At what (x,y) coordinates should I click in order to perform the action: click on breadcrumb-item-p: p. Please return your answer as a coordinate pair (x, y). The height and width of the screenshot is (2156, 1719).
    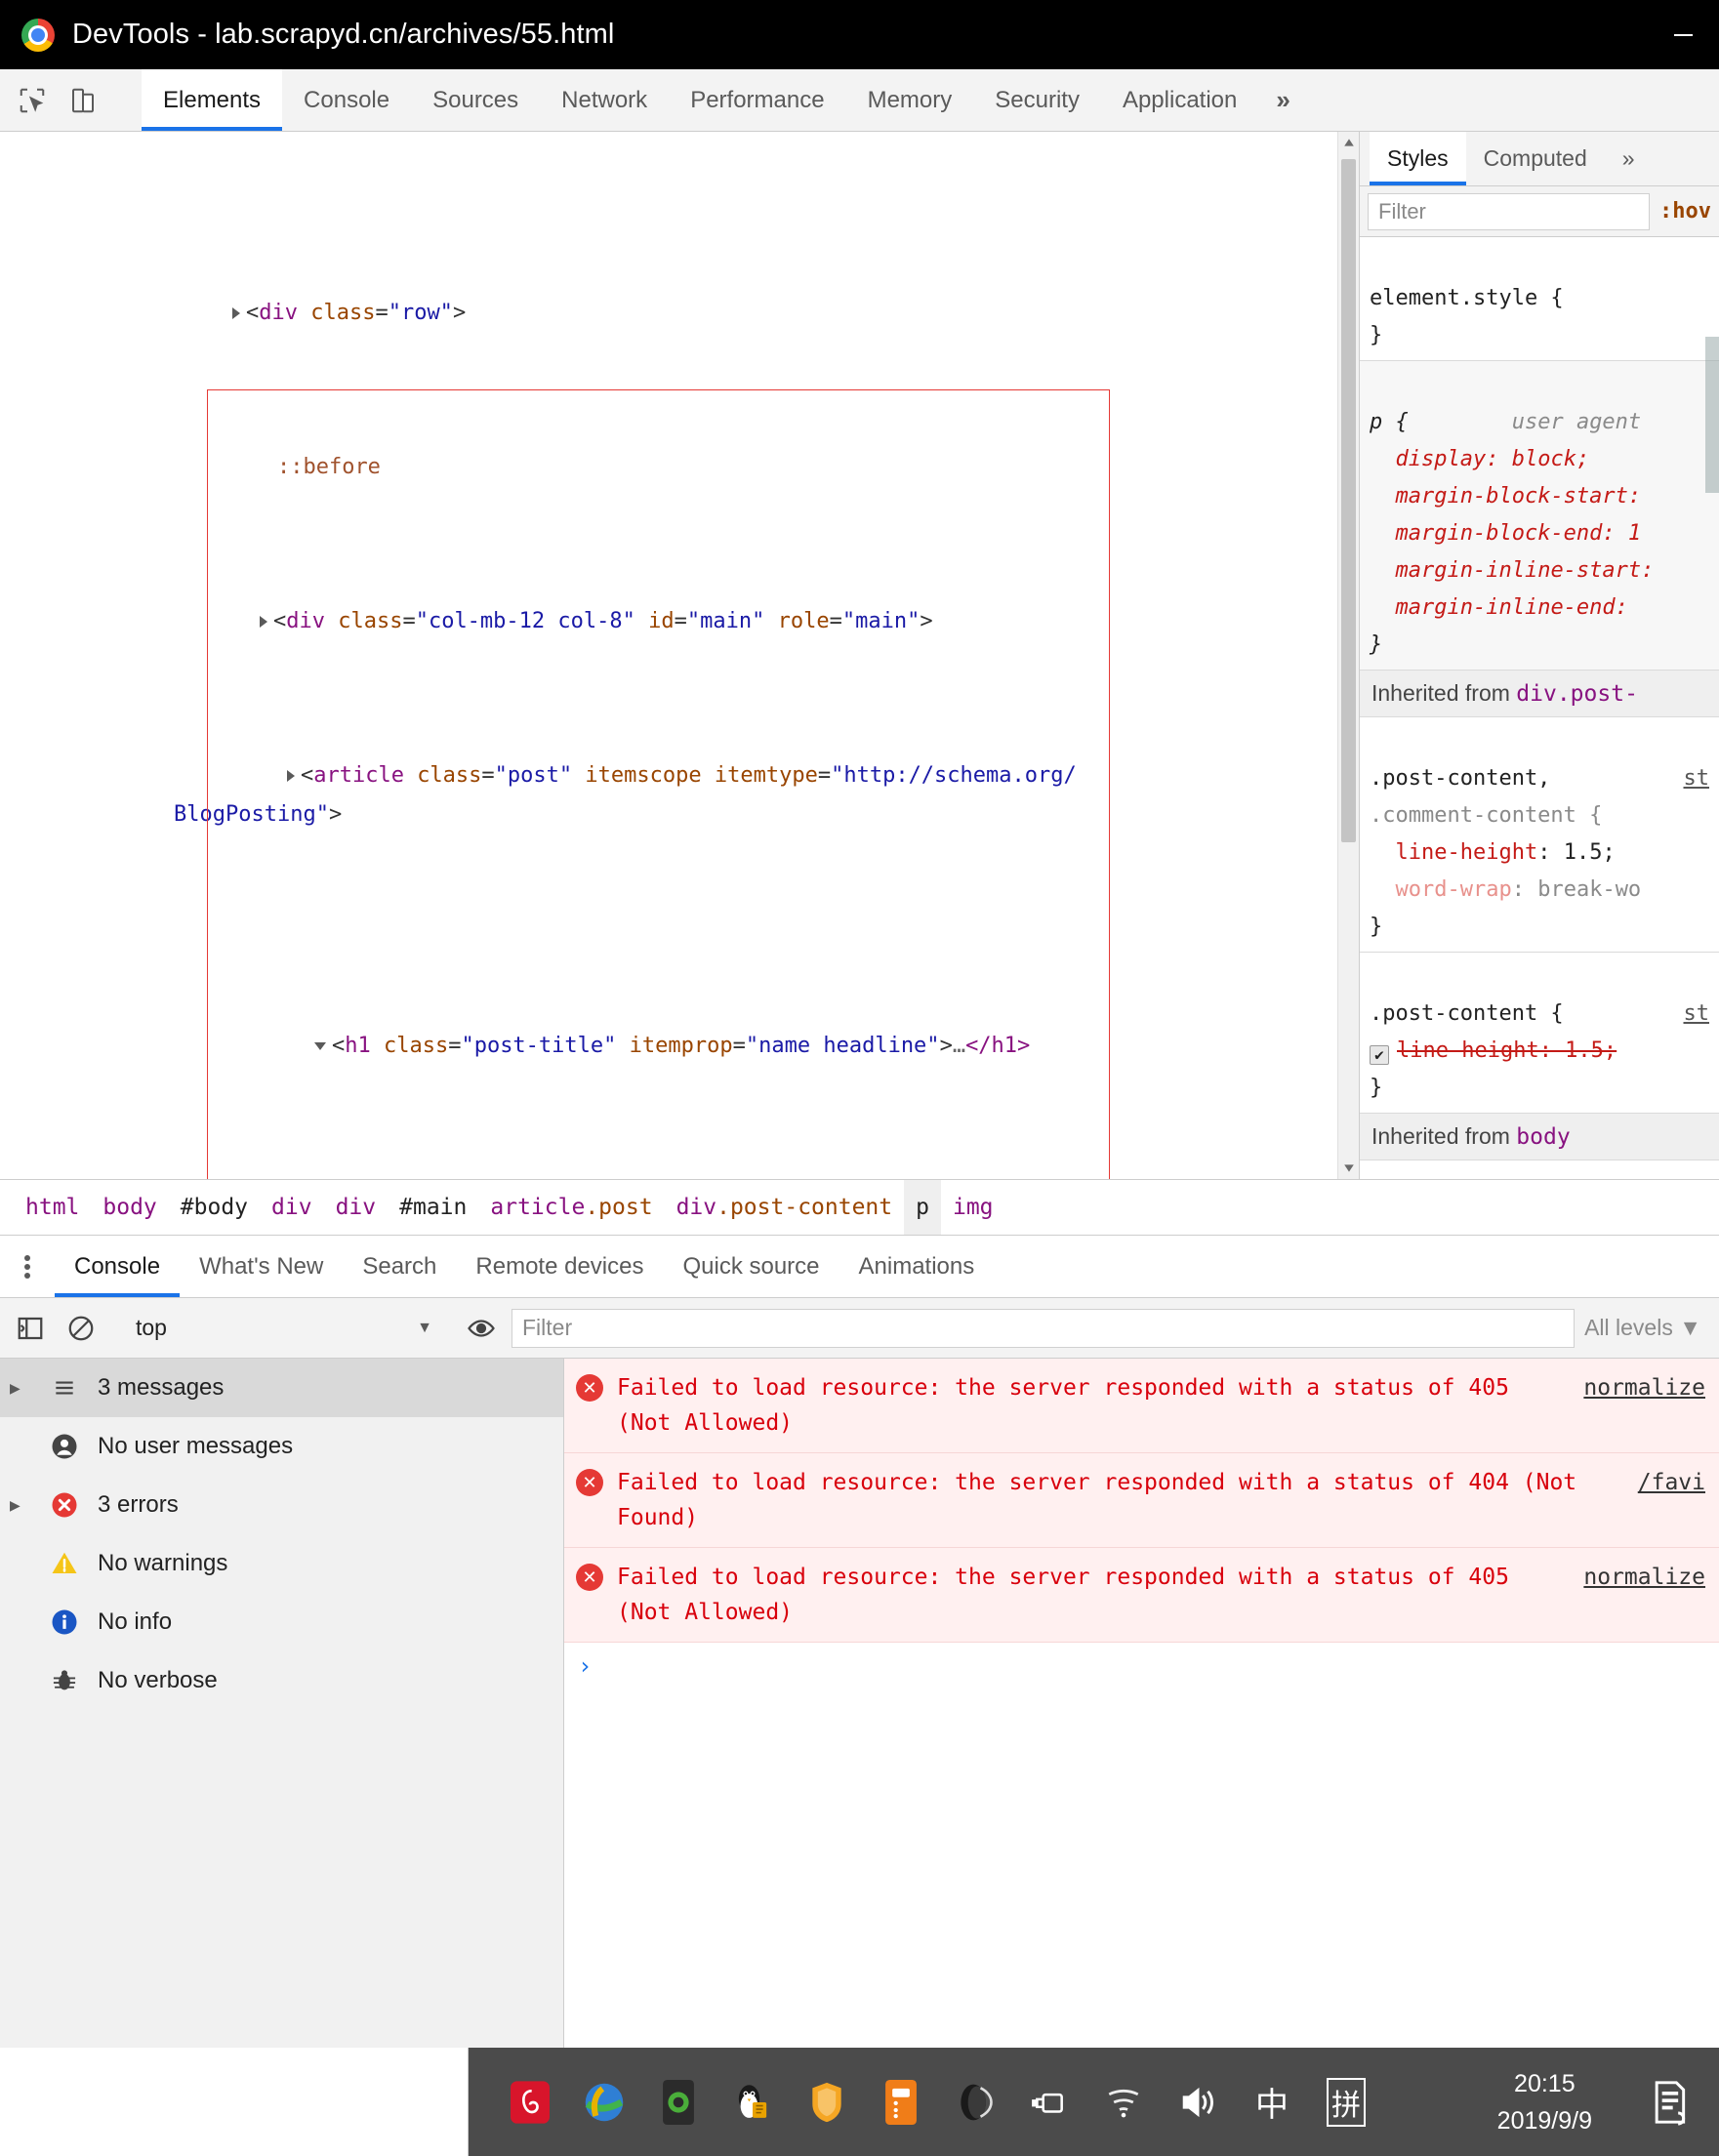
    Looking at the image, I should click on (922, 1207).